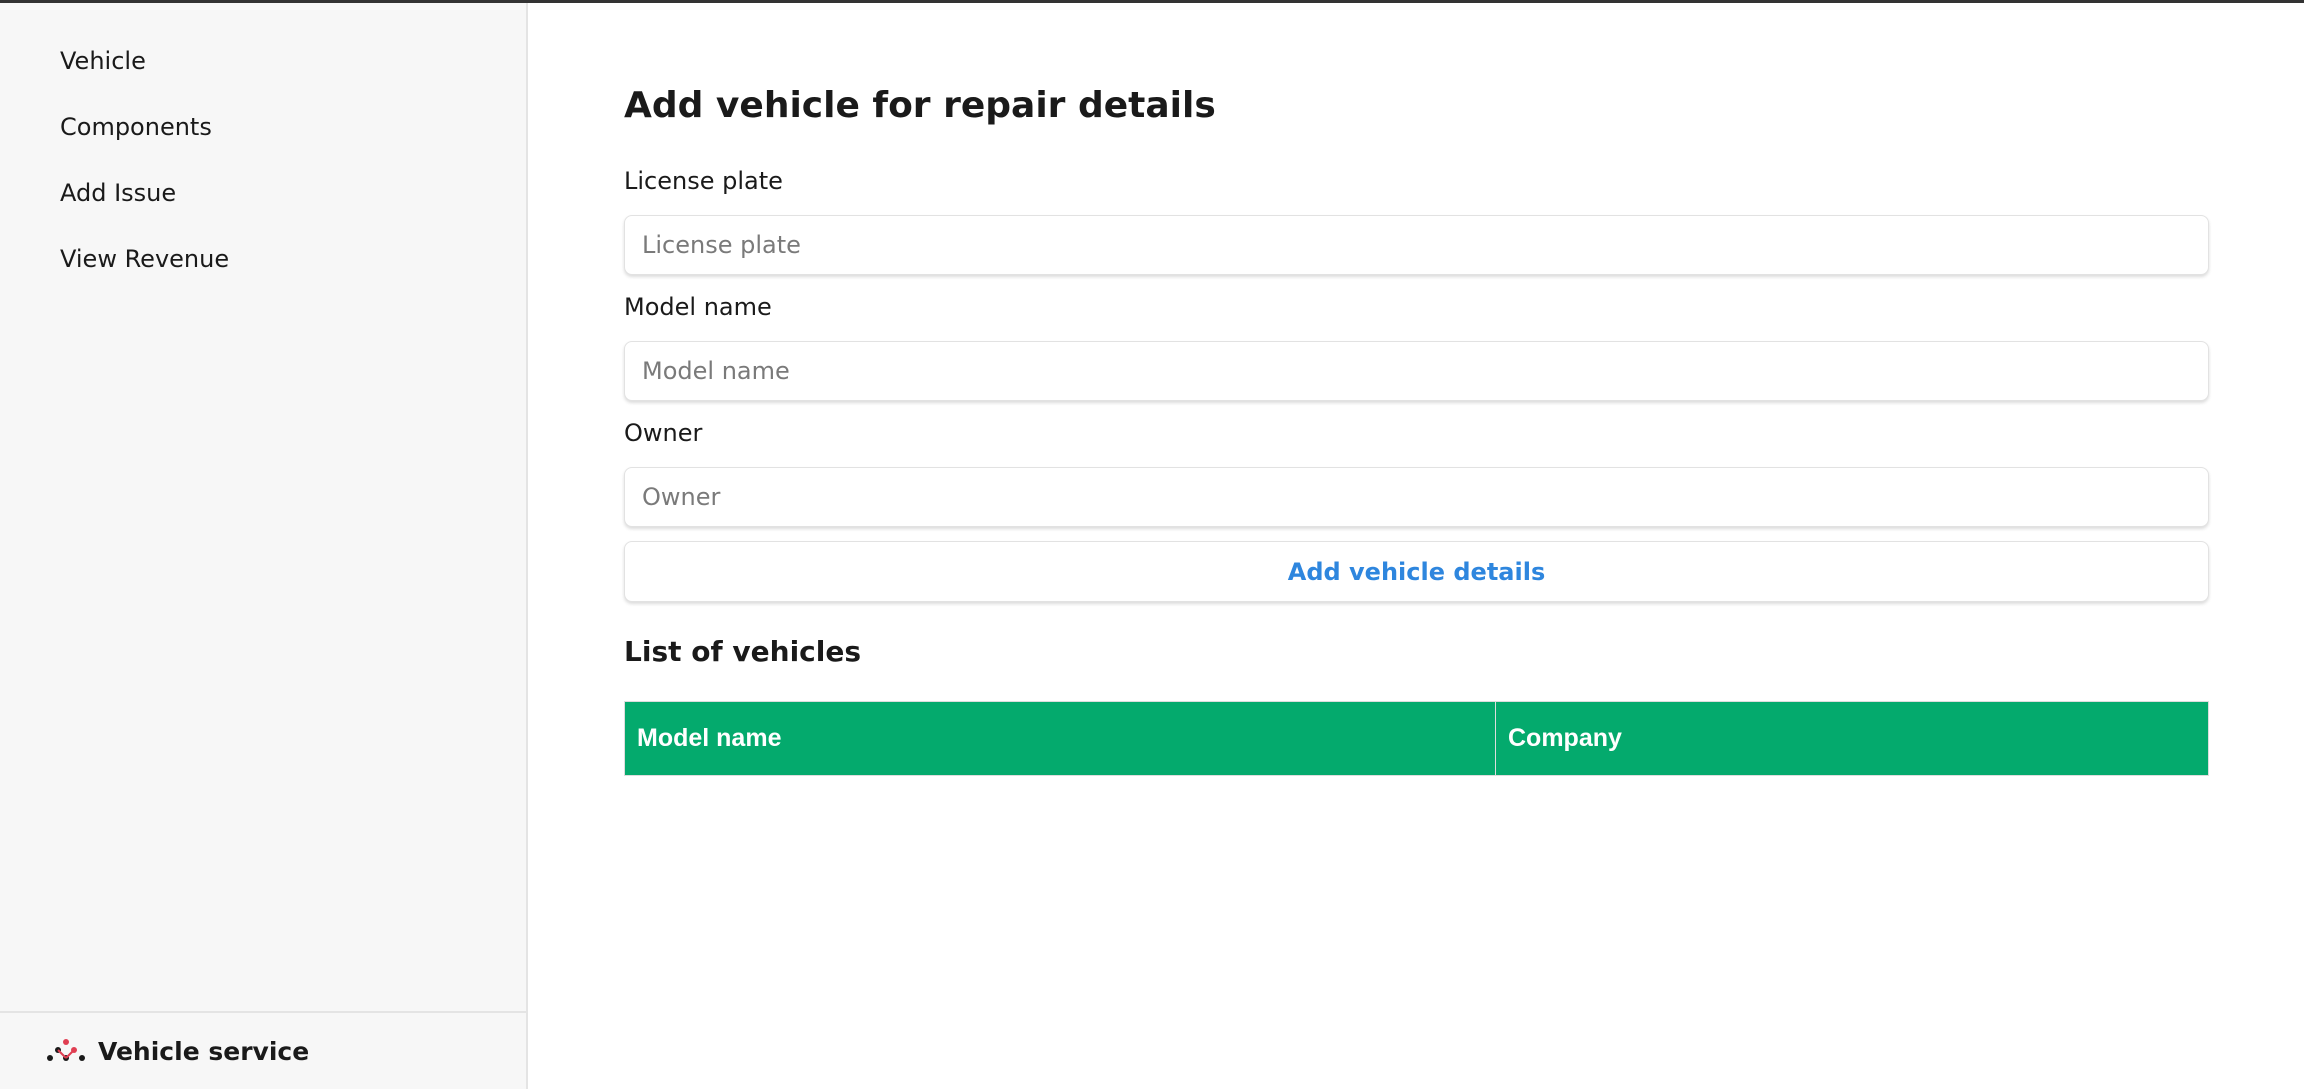  What do you see at coordinates (1416, 371) in the screenshot?
I see `model-name-input` at bounding box center [1416, 371].